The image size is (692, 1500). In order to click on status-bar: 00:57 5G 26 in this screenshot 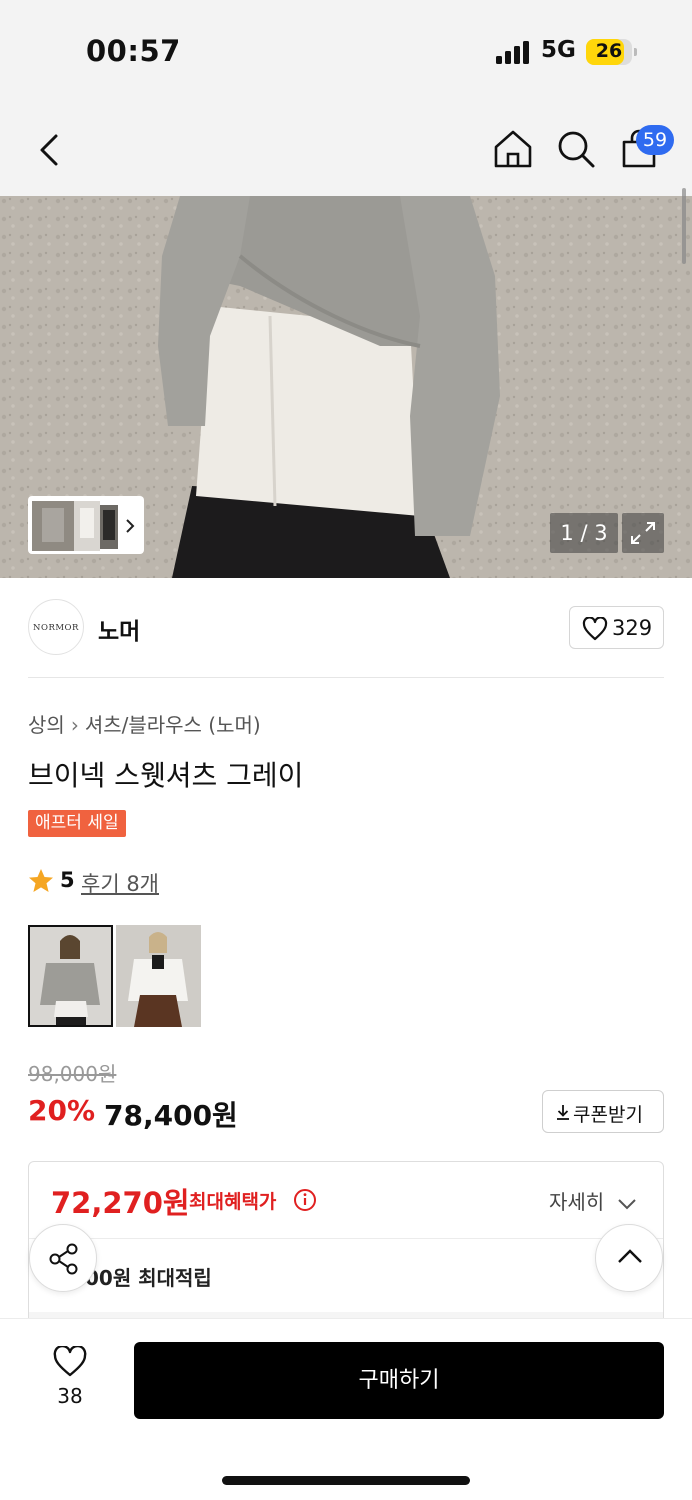, I will do `click(346, 52)`.